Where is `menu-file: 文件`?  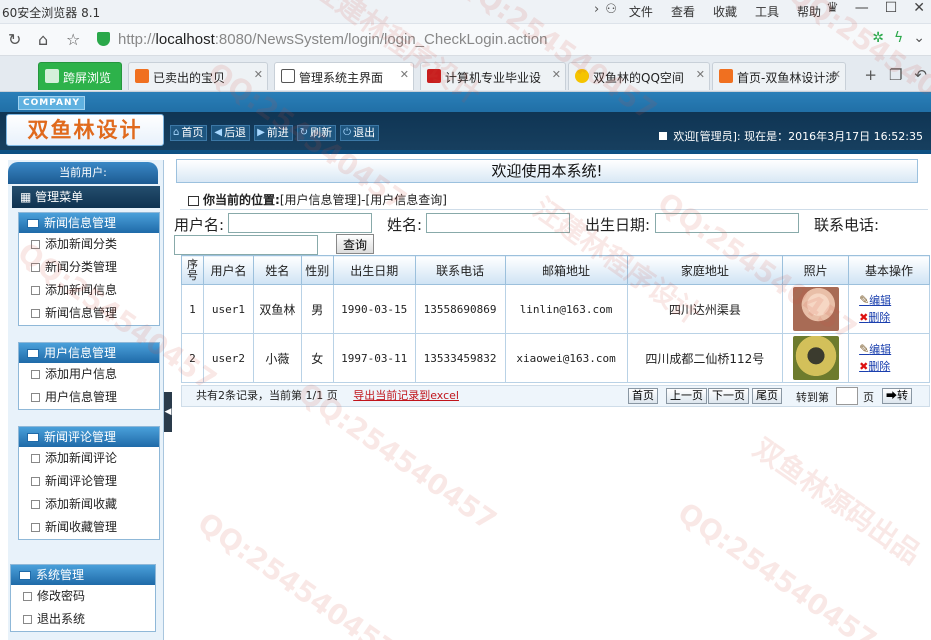 menu-file: 文件 is located at coordinates (641, 11).